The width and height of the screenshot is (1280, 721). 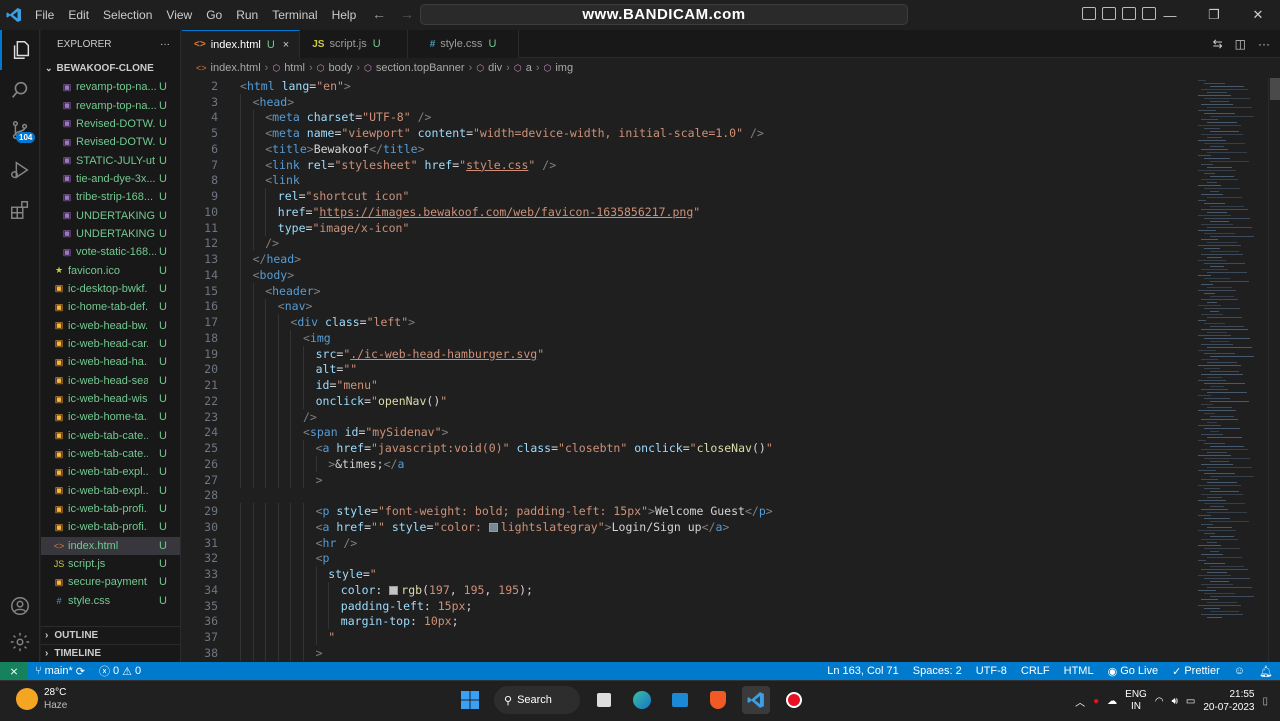 I want to click on file-item: ▣ vote-static-168... U, so click(x=110, y=252).